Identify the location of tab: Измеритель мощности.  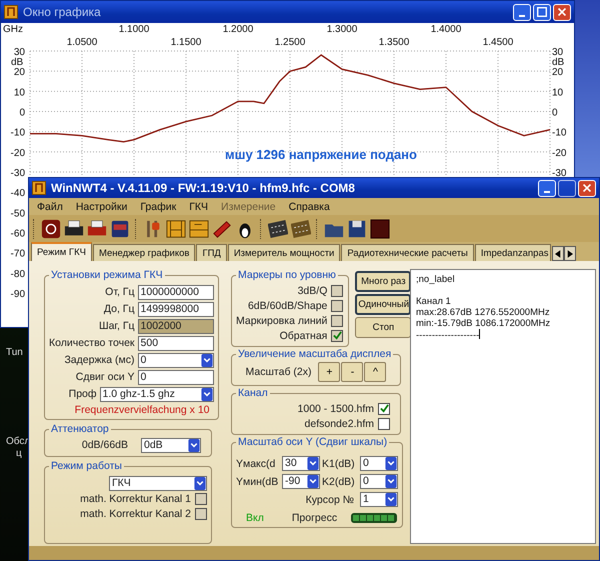
(284, 252).